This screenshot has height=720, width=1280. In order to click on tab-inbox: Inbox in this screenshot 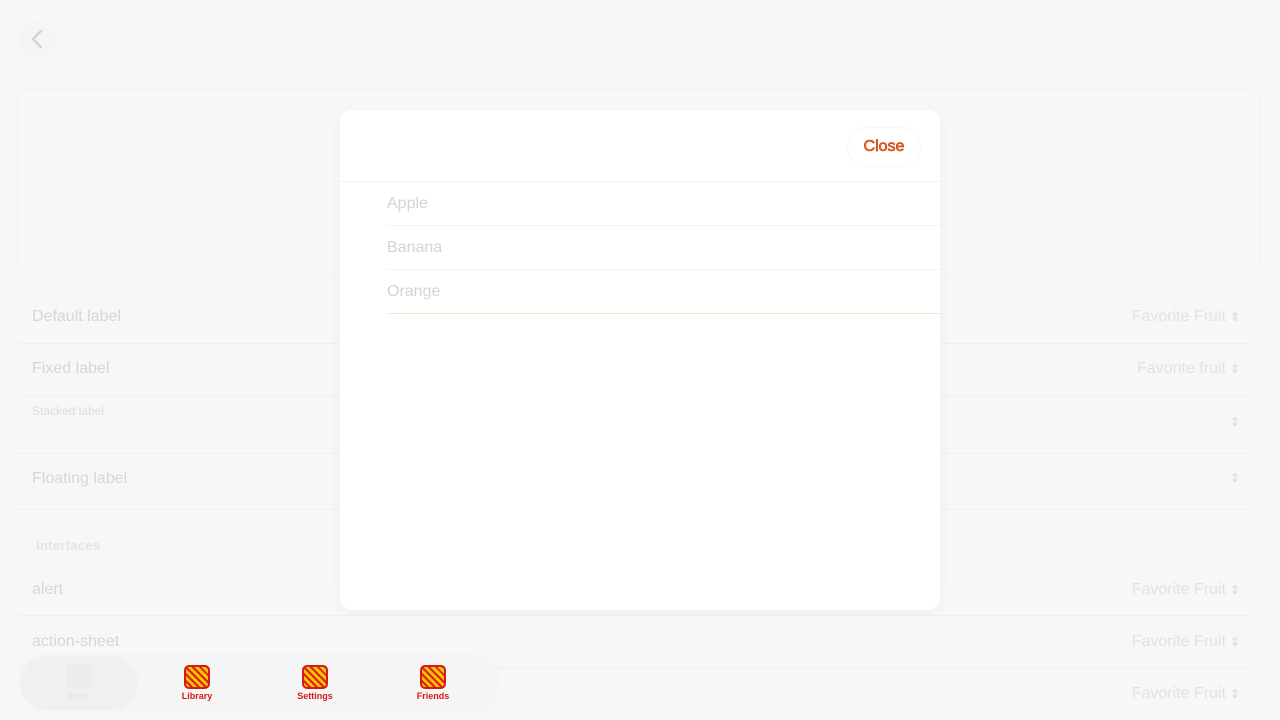, I will do `click(79, 683)`.